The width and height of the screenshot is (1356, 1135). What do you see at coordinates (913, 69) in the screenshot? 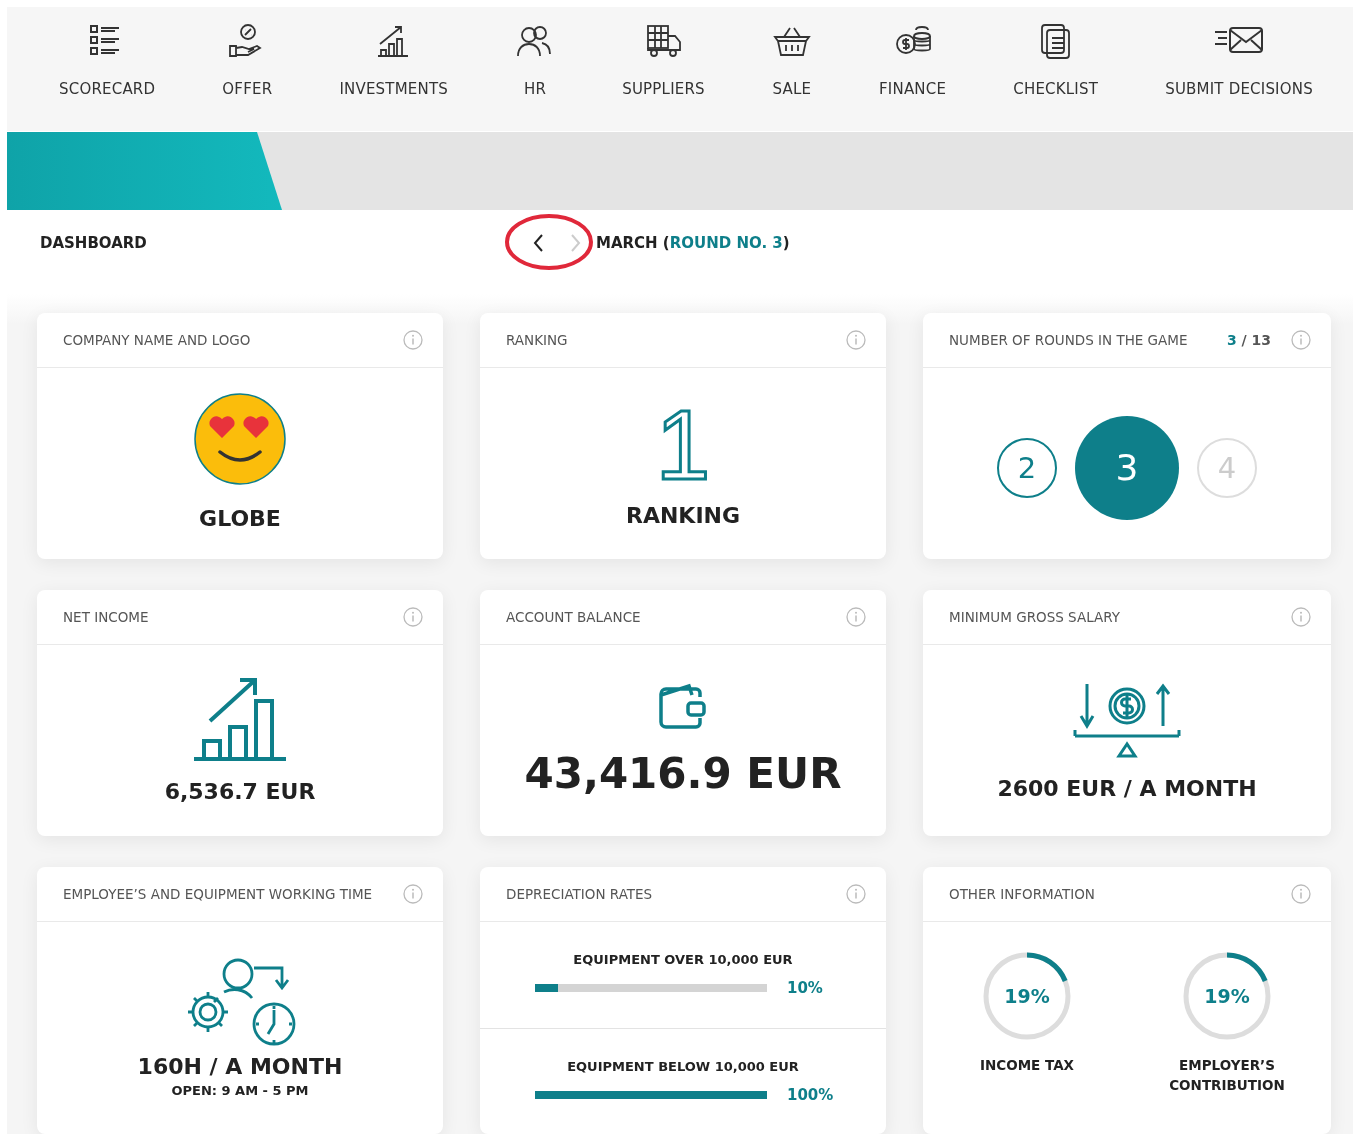
I see `nav-tab: FINANCE` at bounding box center [913, 69].